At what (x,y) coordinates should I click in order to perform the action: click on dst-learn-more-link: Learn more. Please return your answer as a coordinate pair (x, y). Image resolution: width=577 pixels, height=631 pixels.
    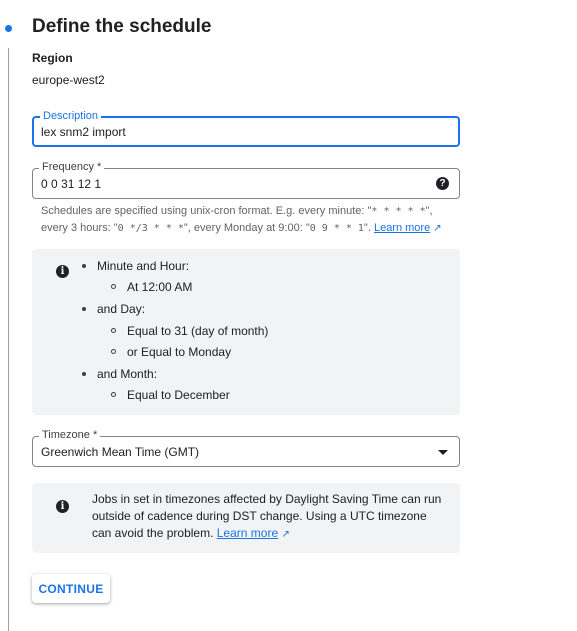
    Looking at the image, I should click on (247, 533).